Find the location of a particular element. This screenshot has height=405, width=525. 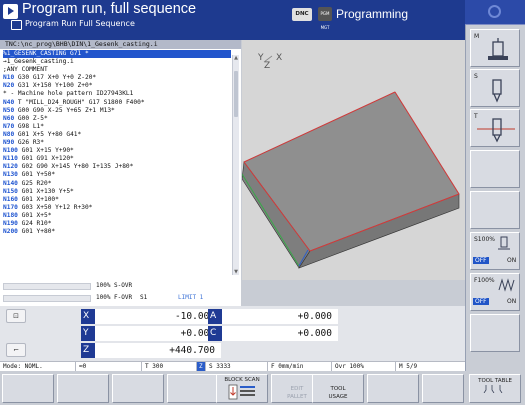

program-line: N40 T "MILL_D24_ROUGH" G17 S1800 F400* is located at coordinates (117, 103).